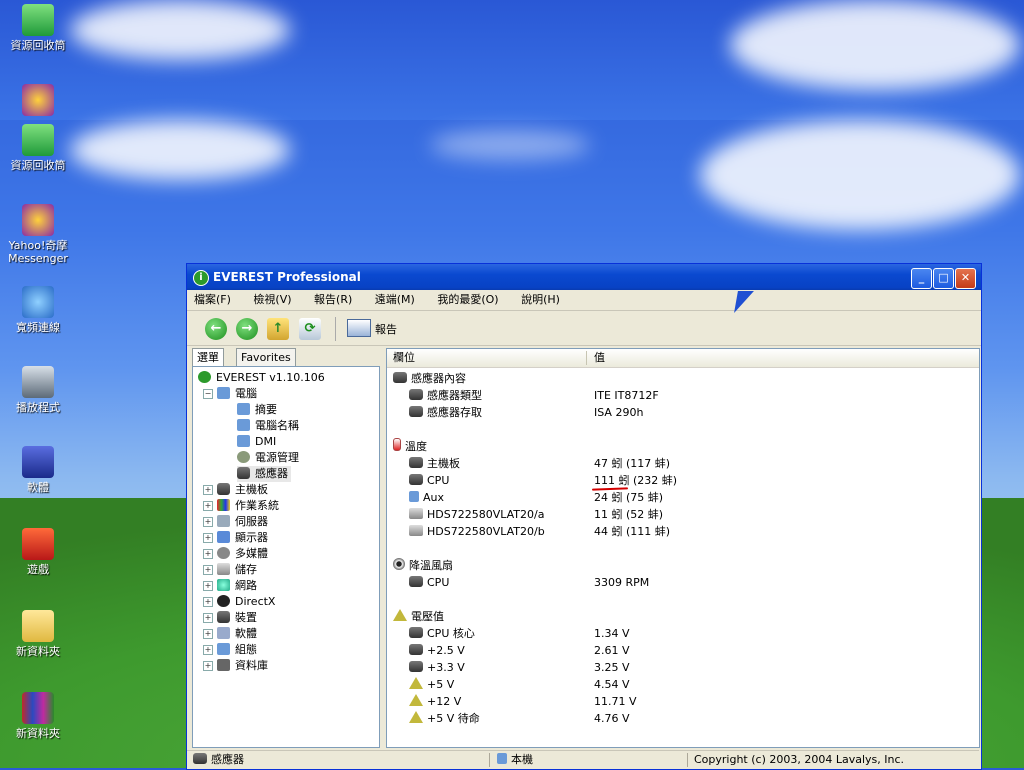 Image resolution: width=1024 pixels, height=770 pixels. I want to click on tree-power: 電源管理, so click(268, 458).